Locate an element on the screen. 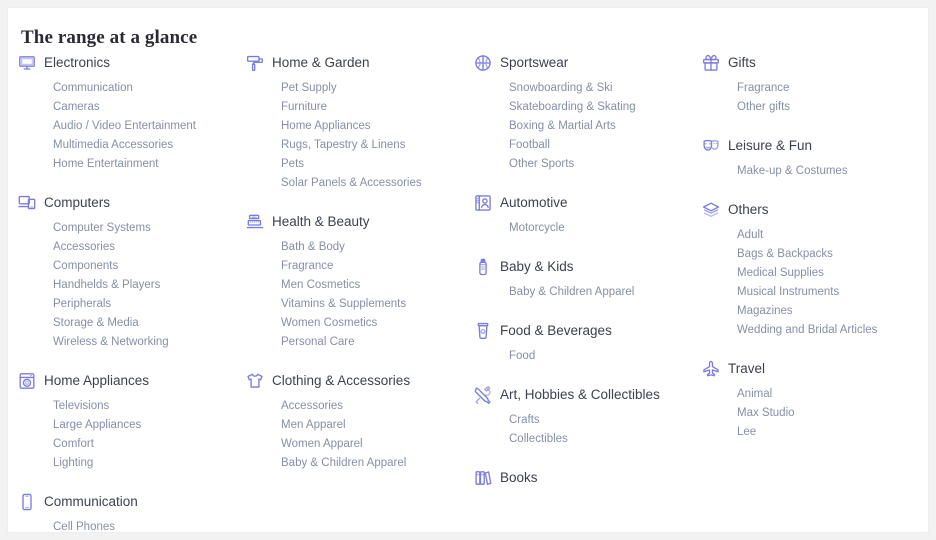 The width and height of the screenshot is (936, 540). subcategory-link: Musical Instruments is located at coordinates (815, 292).